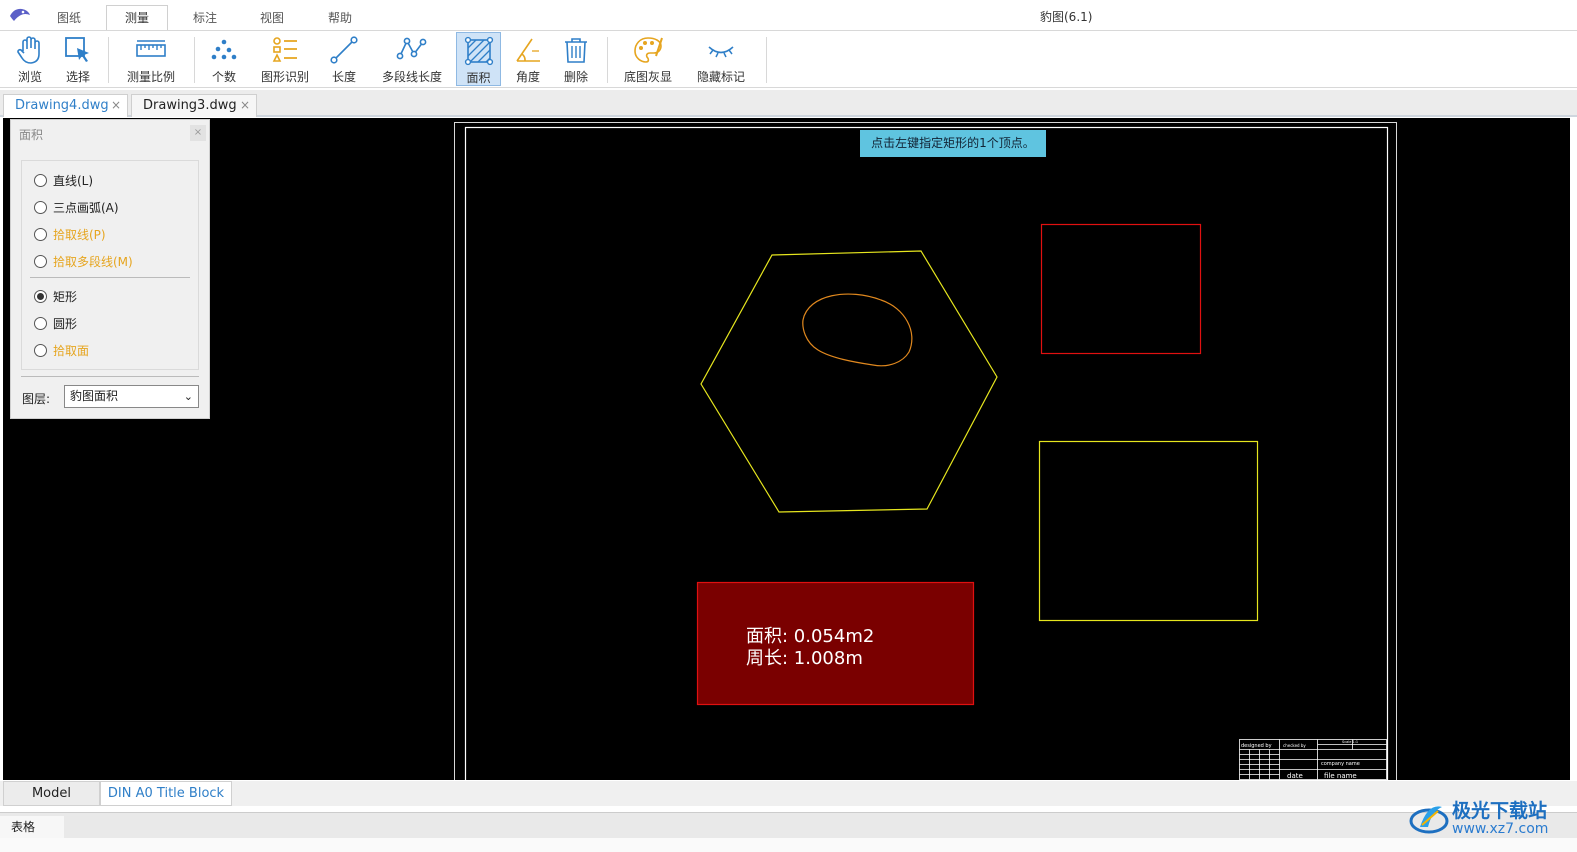 The width and height of the screenshot is (1577, 852). What do you see at coordinates (151, 59) in the screenshot?
I see `scale-button: 测量比例` at bounding box center [151, 59].